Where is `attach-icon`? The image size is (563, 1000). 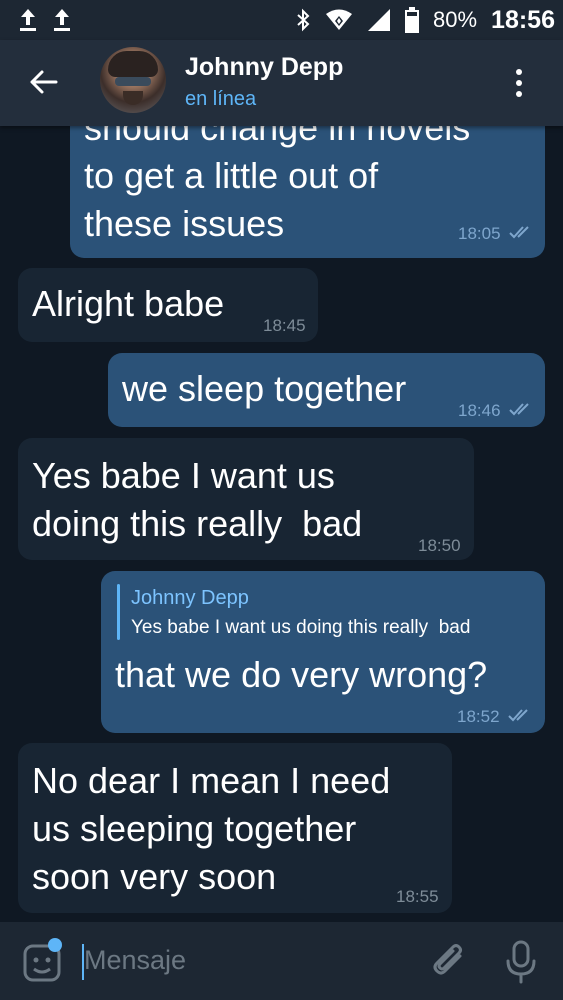 attach-icon is located at coordinates (450, 962).